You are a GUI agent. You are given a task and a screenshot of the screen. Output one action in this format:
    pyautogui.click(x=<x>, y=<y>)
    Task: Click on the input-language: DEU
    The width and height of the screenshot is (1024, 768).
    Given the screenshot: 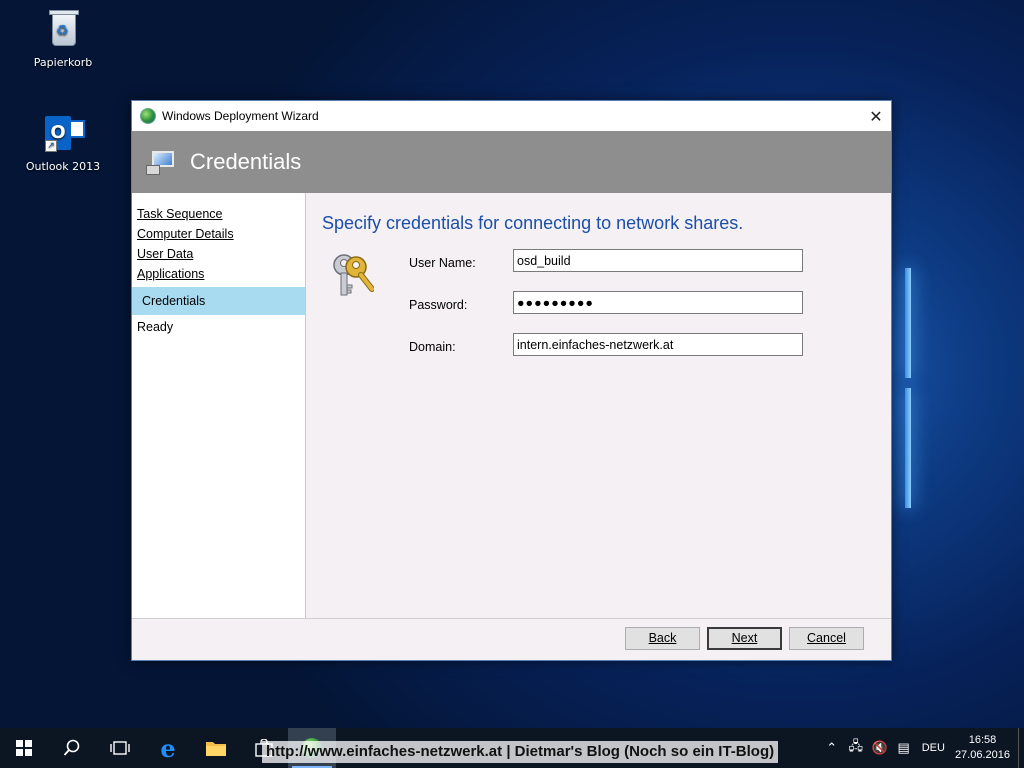 What is the action you would take?
    pyautogui.click(x=933, y=748)
    